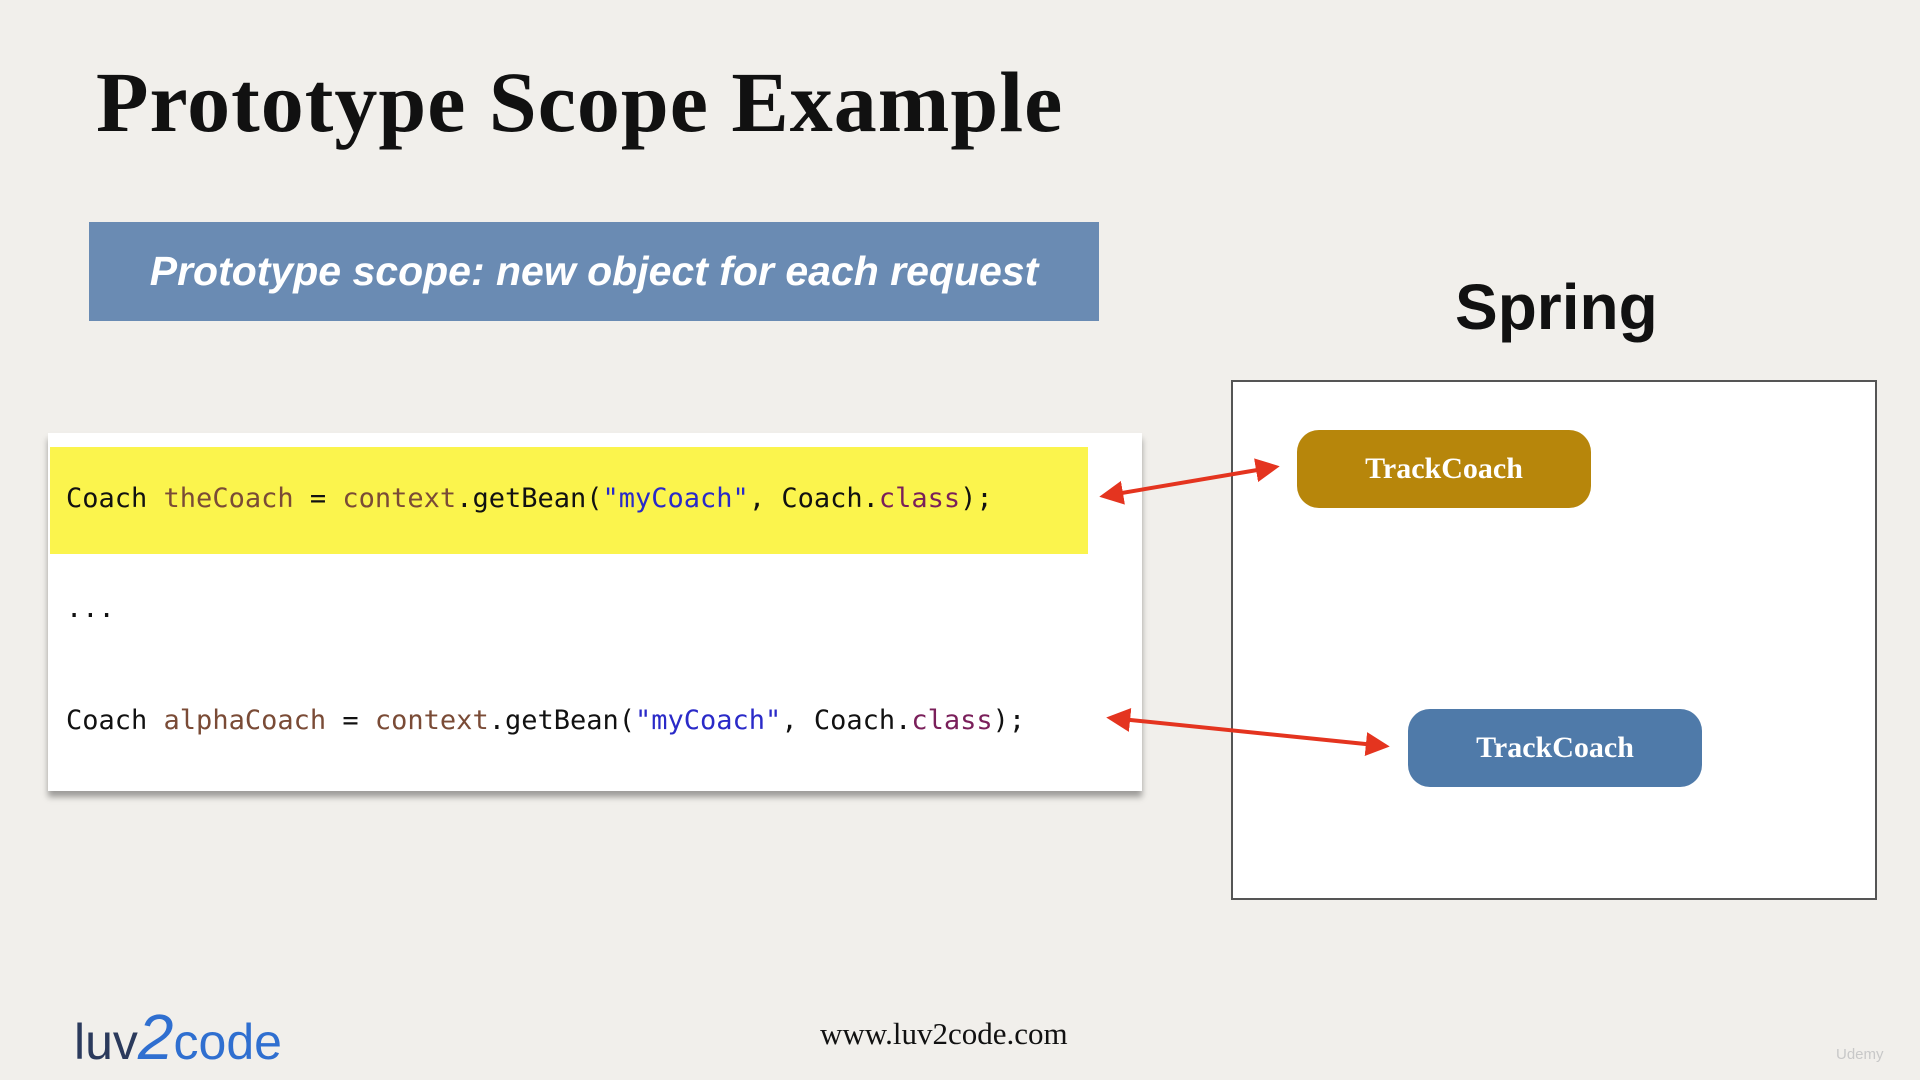  Describe the element at coordinates (1244, 607) in the screenshot. I see `arrows-layer` at that location.